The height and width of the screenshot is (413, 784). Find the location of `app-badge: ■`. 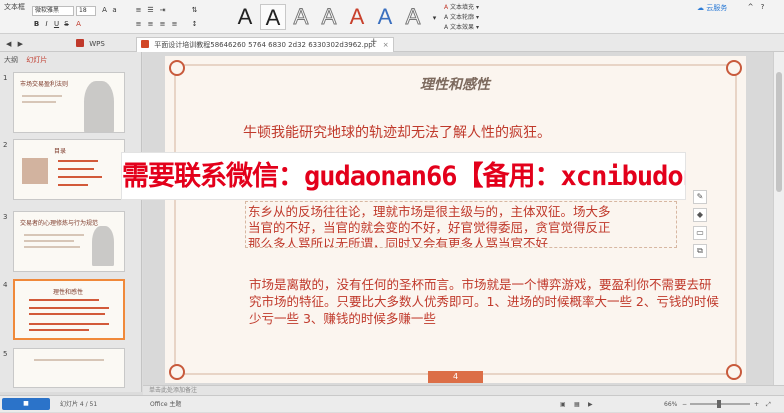

app-badge: ■ is located at coordinates (26, 404).